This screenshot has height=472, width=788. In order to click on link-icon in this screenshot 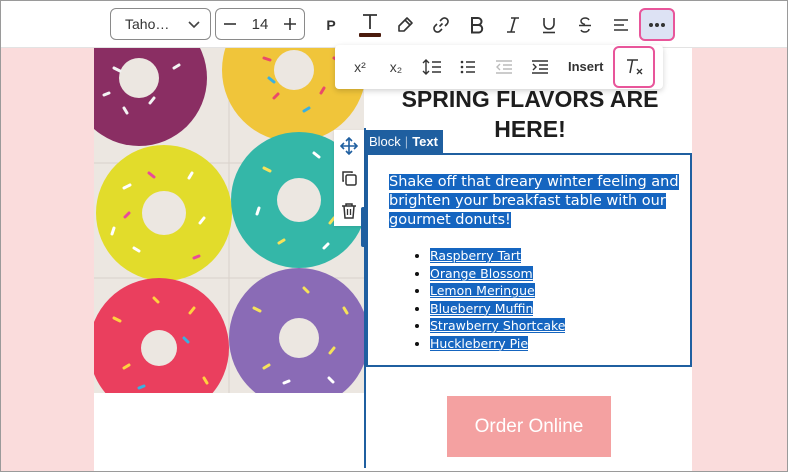, I will do `click(441, 25)`.